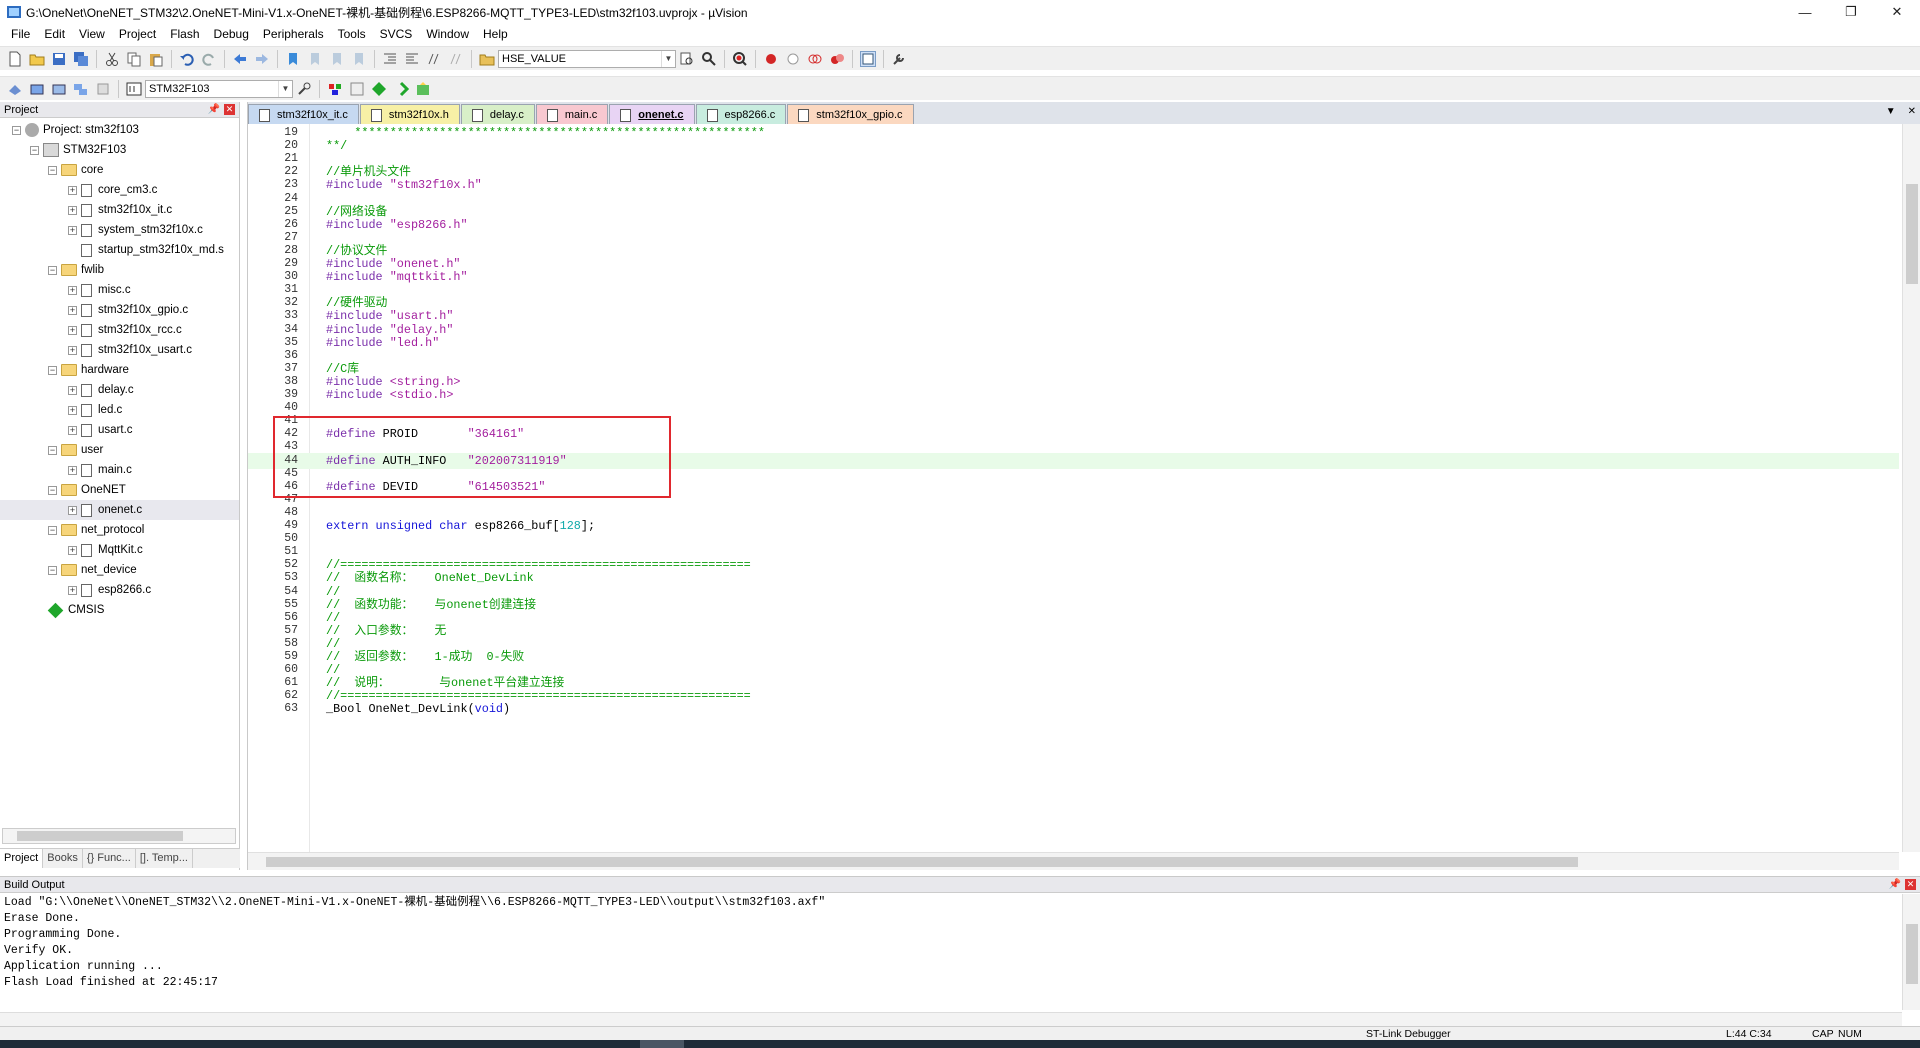  What do you see at coordinates (119, 550) in the screenshot?
I see `tree-file: + MqttKit.c` at bounding box center [119, 550].